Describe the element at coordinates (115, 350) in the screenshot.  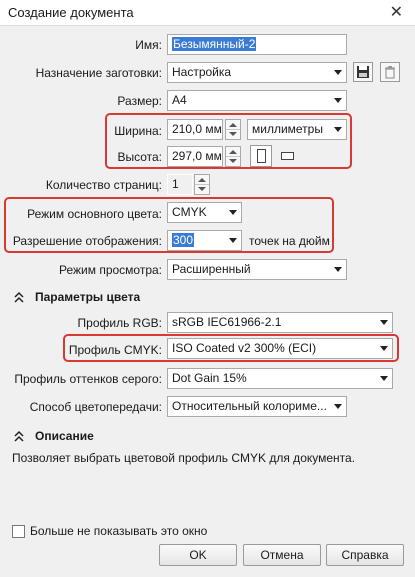
I see `cmyk-profile-label: Профиль CMYK:` at that location.